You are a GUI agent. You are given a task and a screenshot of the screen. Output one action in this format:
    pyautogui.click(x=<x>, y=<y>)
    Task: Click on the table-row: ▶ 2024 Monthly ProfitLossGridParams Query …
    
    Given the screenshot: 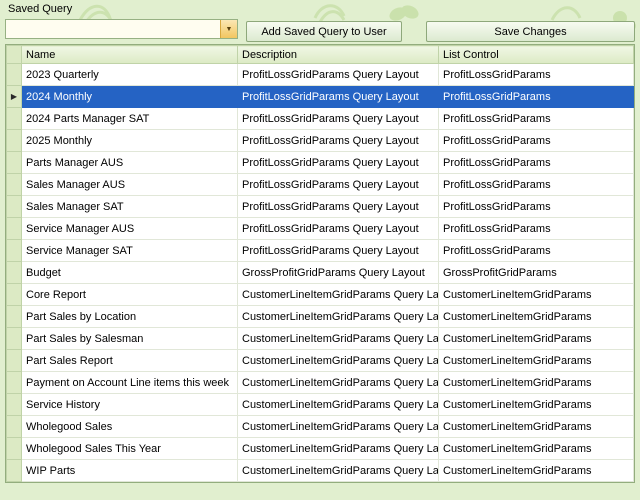 What is the action you would take?
    pyautogui.click(x=320, y=96)
    